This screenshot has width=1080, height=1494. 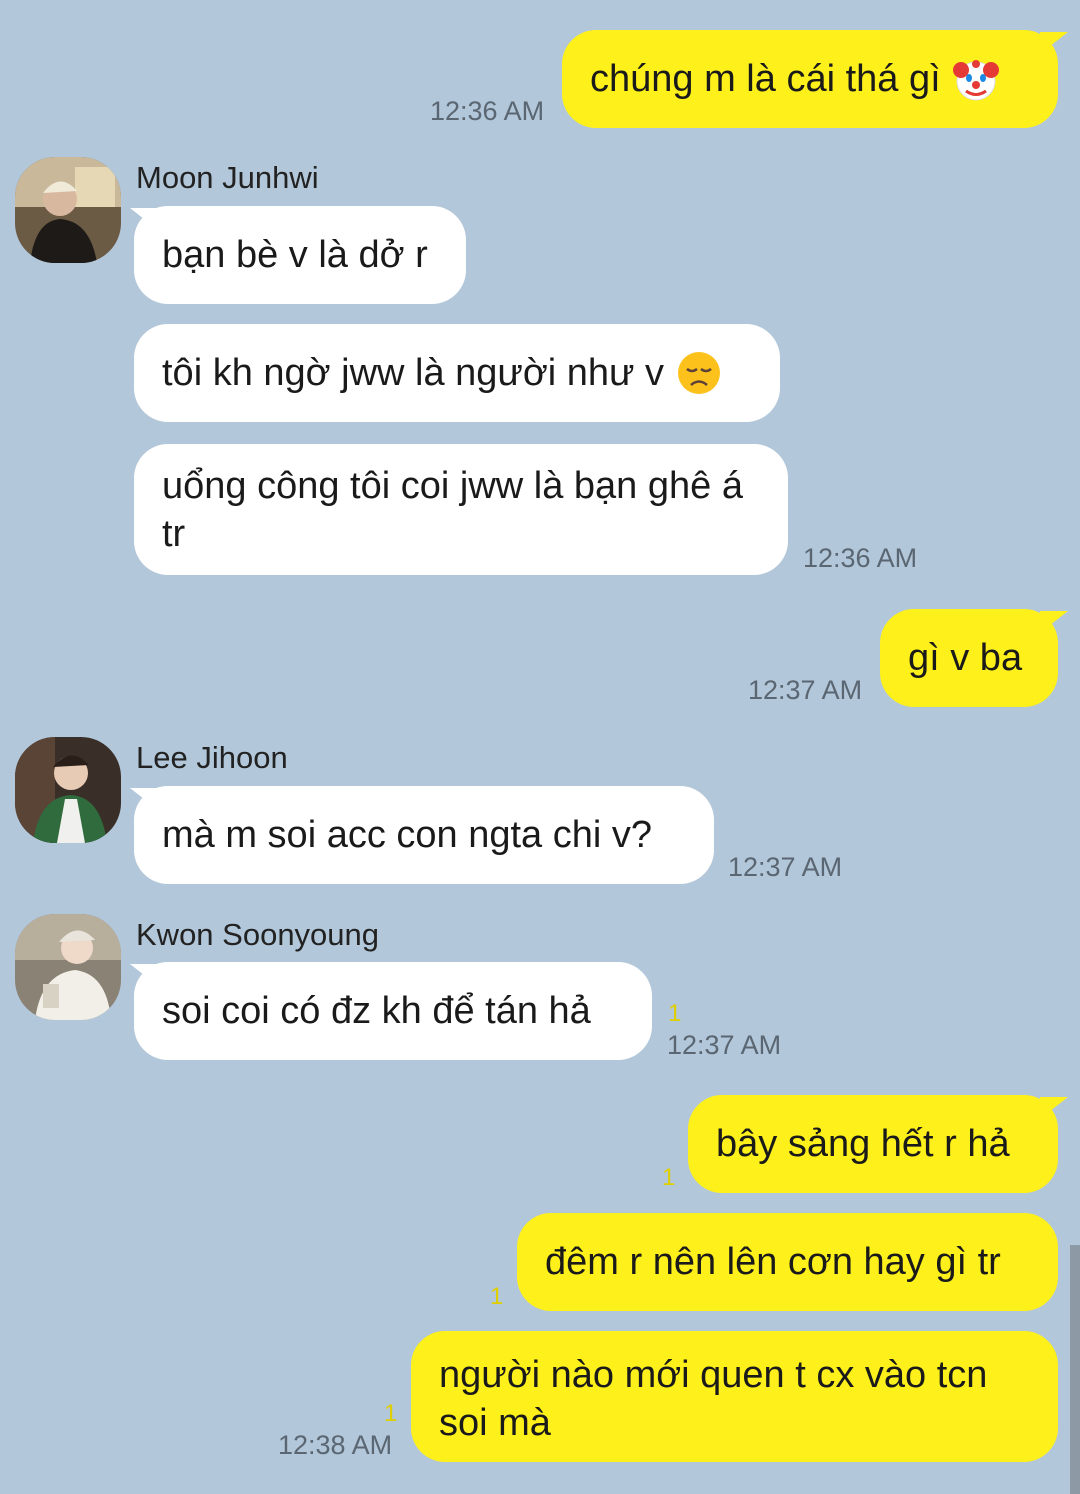 What do you see at coordinates (713, 1399) in the screenshot?
I see `message-text: người nào mới quen t cx vào tcn soi mà` at bounding box center [713, 1399].